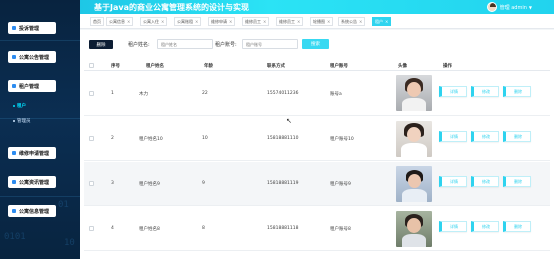  Describe the element at coordinates (151, 21) in the screenshot. I see `tab-label: 公寓入住` at that location.